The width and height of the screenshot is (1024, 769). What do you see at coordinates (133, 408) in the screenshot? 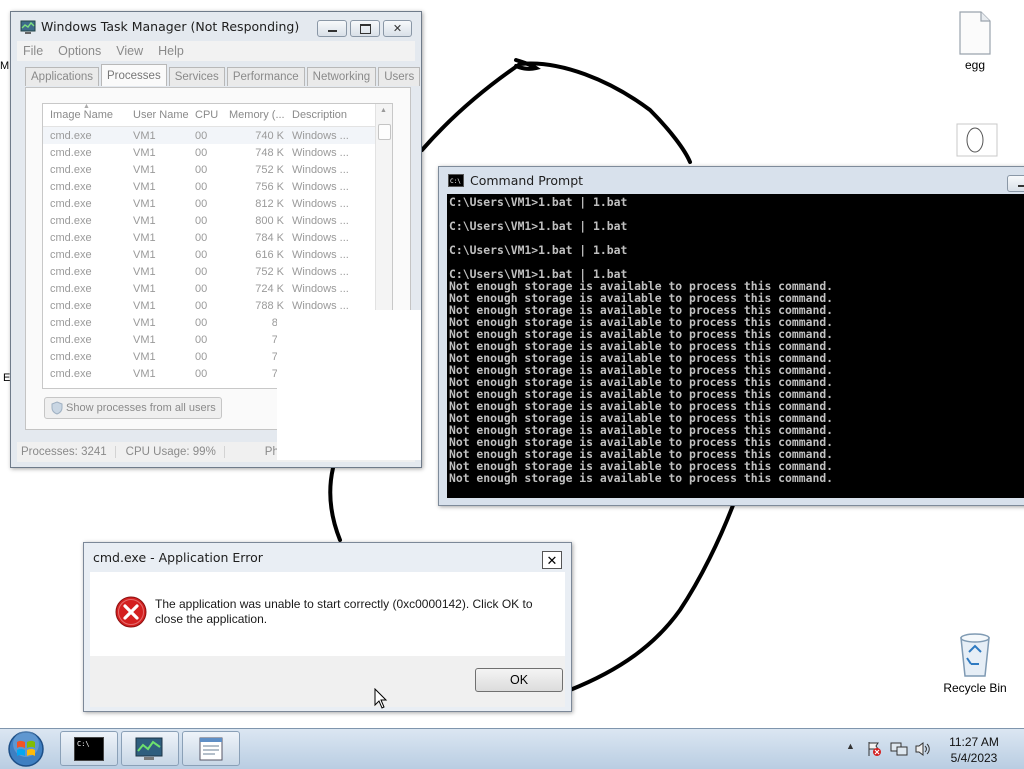
I see `show-all-processes-button: Show processes from all users` at bounding box center [133, 408].